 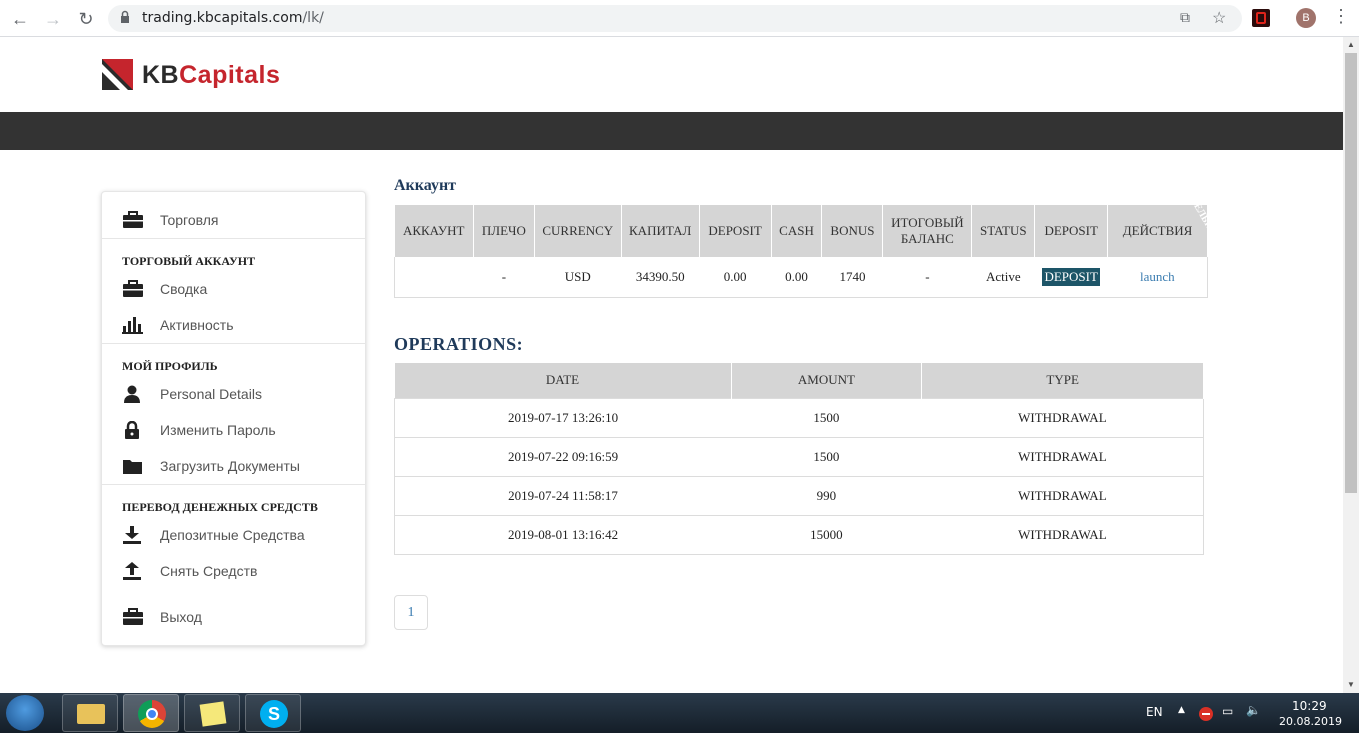 I want to click on sidebar-item-trading: Торговля, so click(x=233, y=220).